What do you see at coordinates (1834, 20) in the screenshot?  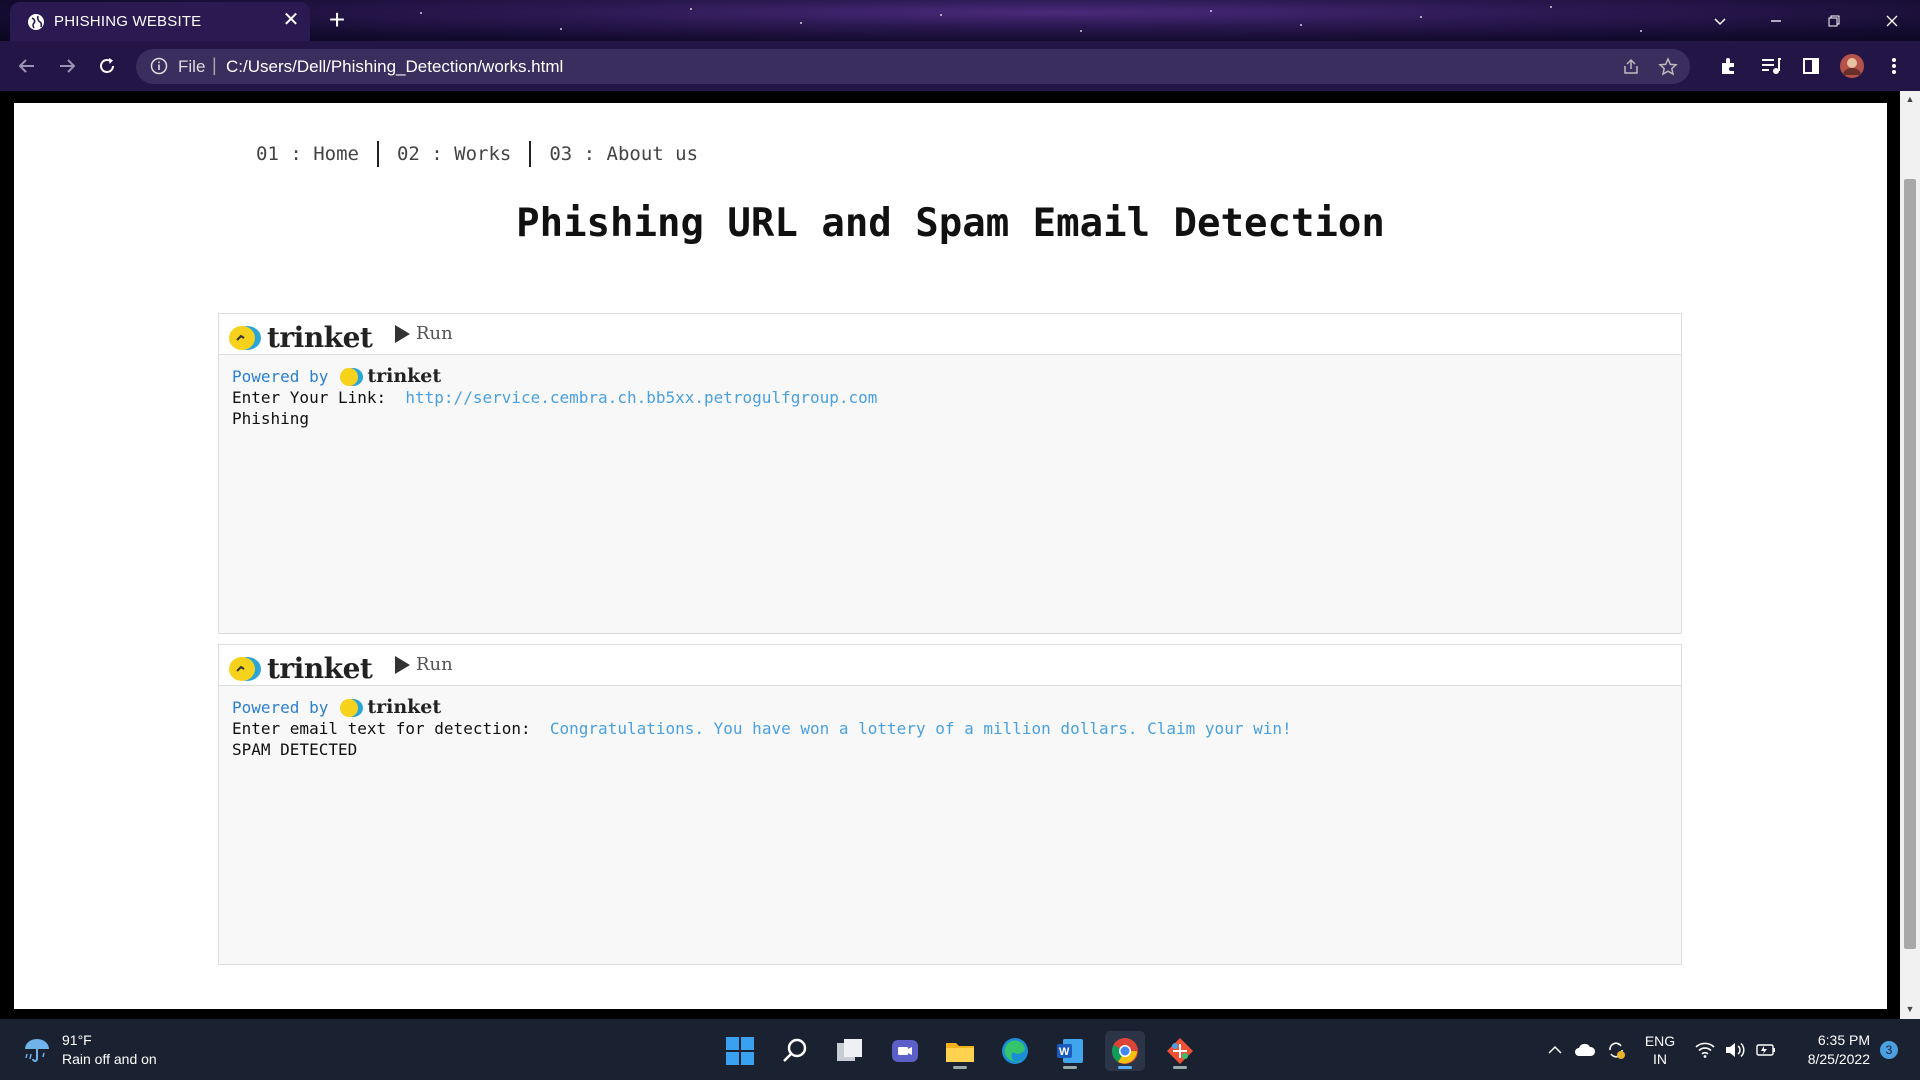 I see `restore-icon` at bounding box center [1834, 20].